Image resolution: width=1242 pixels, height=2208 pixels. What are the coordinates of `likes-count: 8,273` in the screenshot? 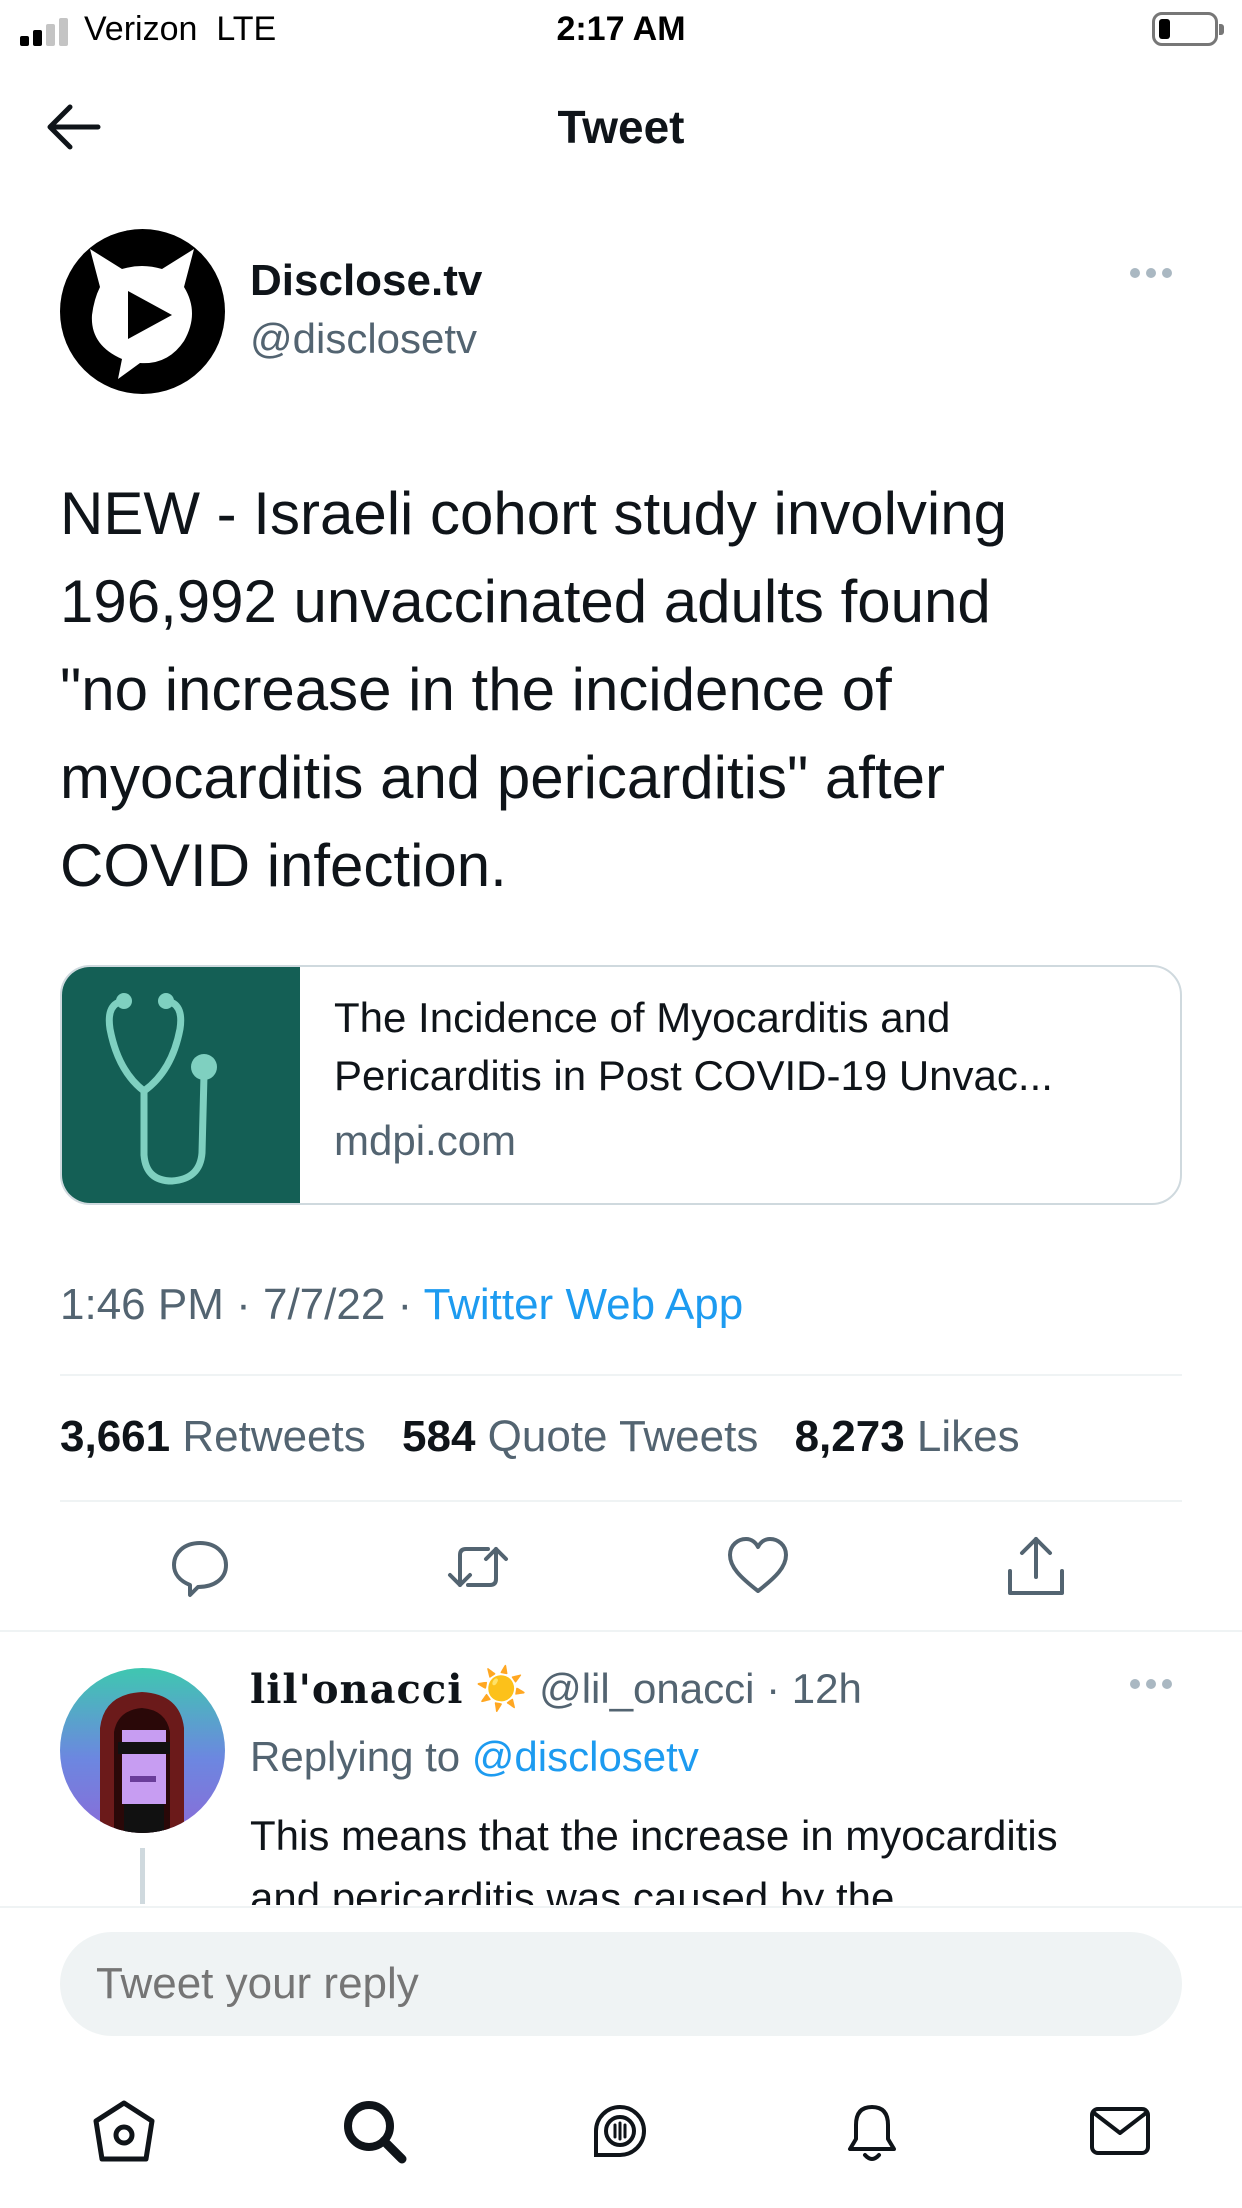 It's located at (849, 1436).